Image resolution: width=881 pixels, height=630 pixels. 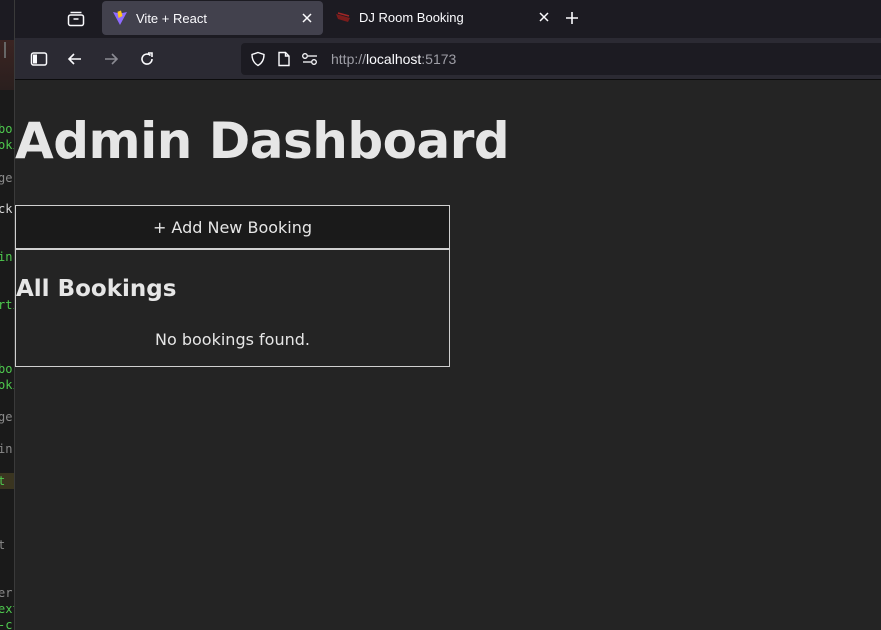 I want to click on browser-toolbar: http://localhost:5173, so click(x=448, y=59).